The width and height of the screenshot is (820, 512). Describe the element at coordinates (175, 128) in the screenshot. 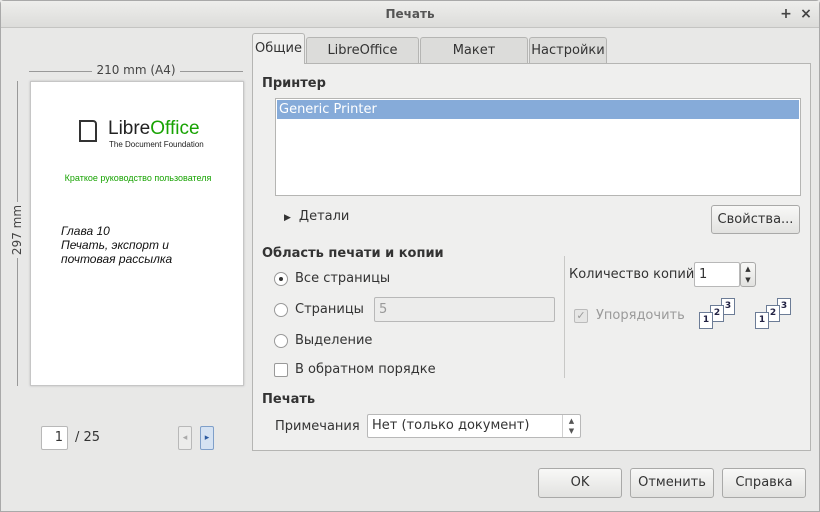

I see `logo-name-suffix: Office` at that location.